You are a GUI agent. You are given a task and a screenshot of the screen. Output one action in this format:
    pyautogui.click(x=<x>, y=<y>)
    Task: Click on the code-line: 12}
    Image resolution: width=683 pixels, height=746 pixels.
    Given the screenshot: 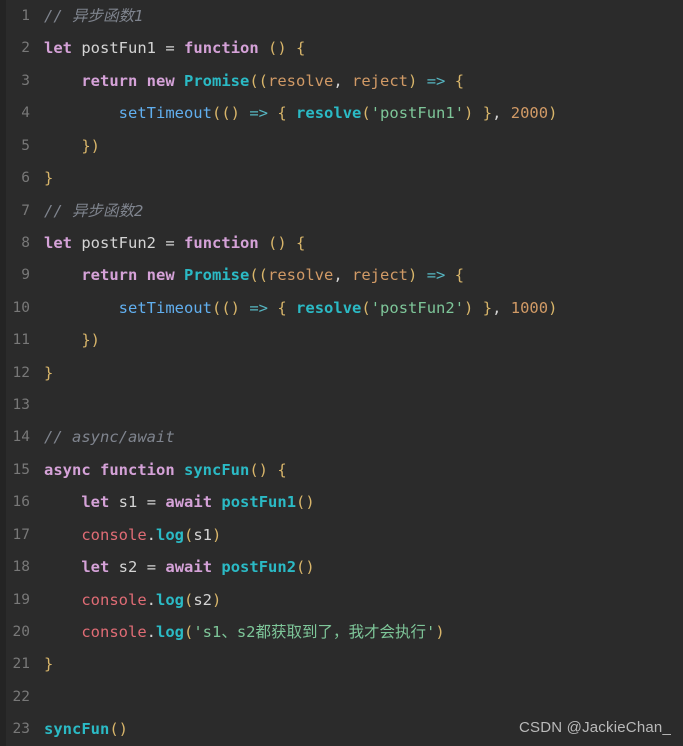 What is the action you would take?
    pyautogui.click(x=341, y=373)
    